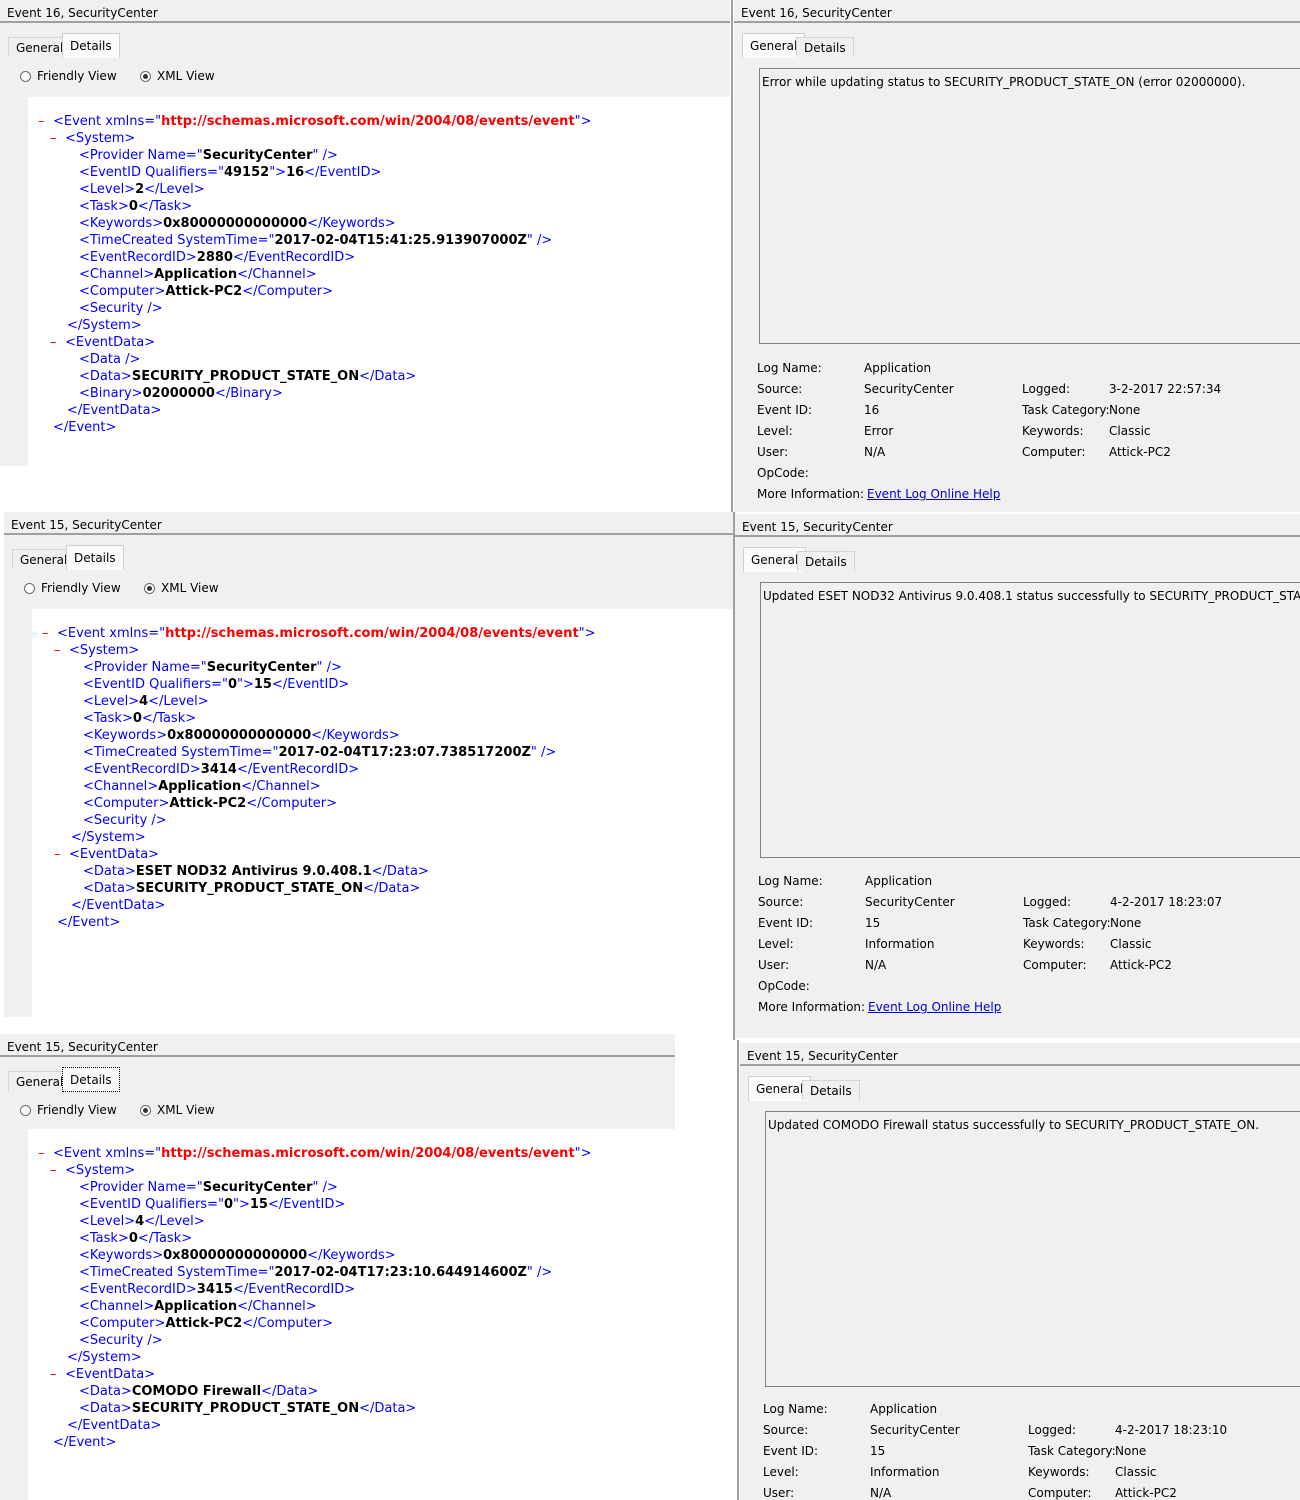 This screenshot has height=1500, width=1300. What do you see at coordinates (239, 735) in the screenshot?
I see `xml-value: 0x80000000000000` at bounding box center [239, 735].